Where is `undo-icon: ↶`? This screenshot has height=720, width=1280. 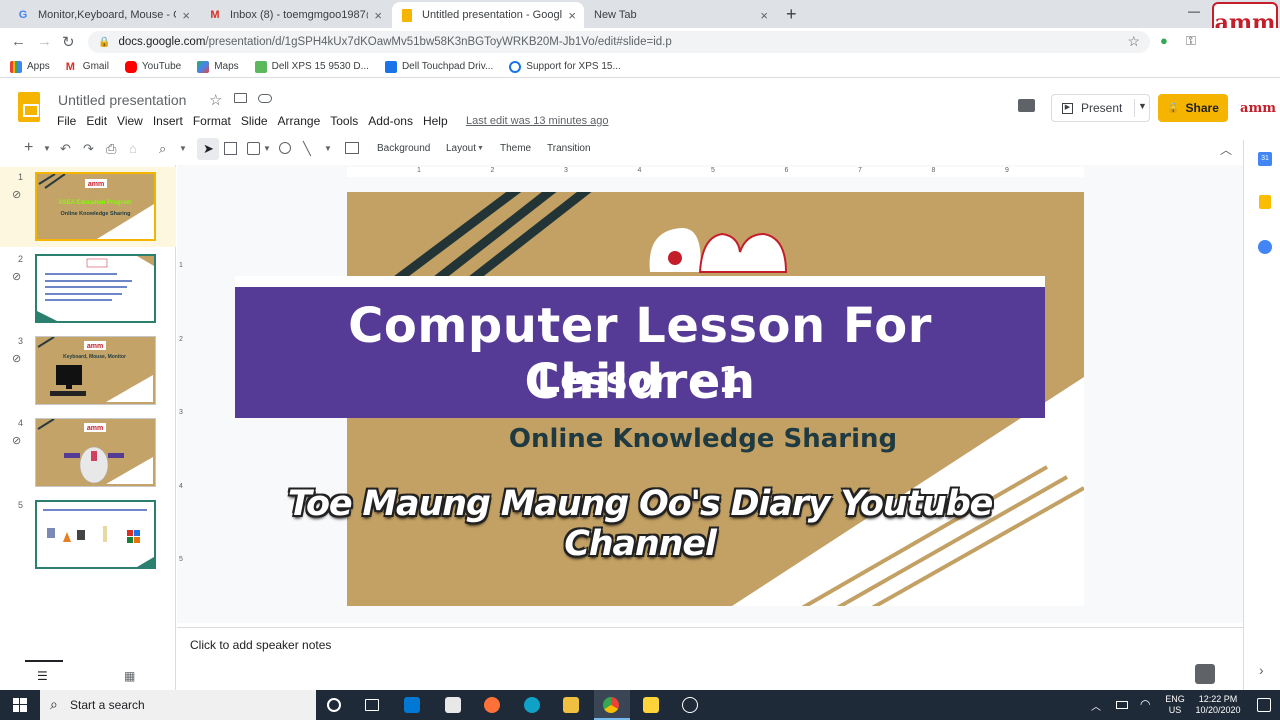 undo-icon: ↶ is located at coordinates (65, 149).